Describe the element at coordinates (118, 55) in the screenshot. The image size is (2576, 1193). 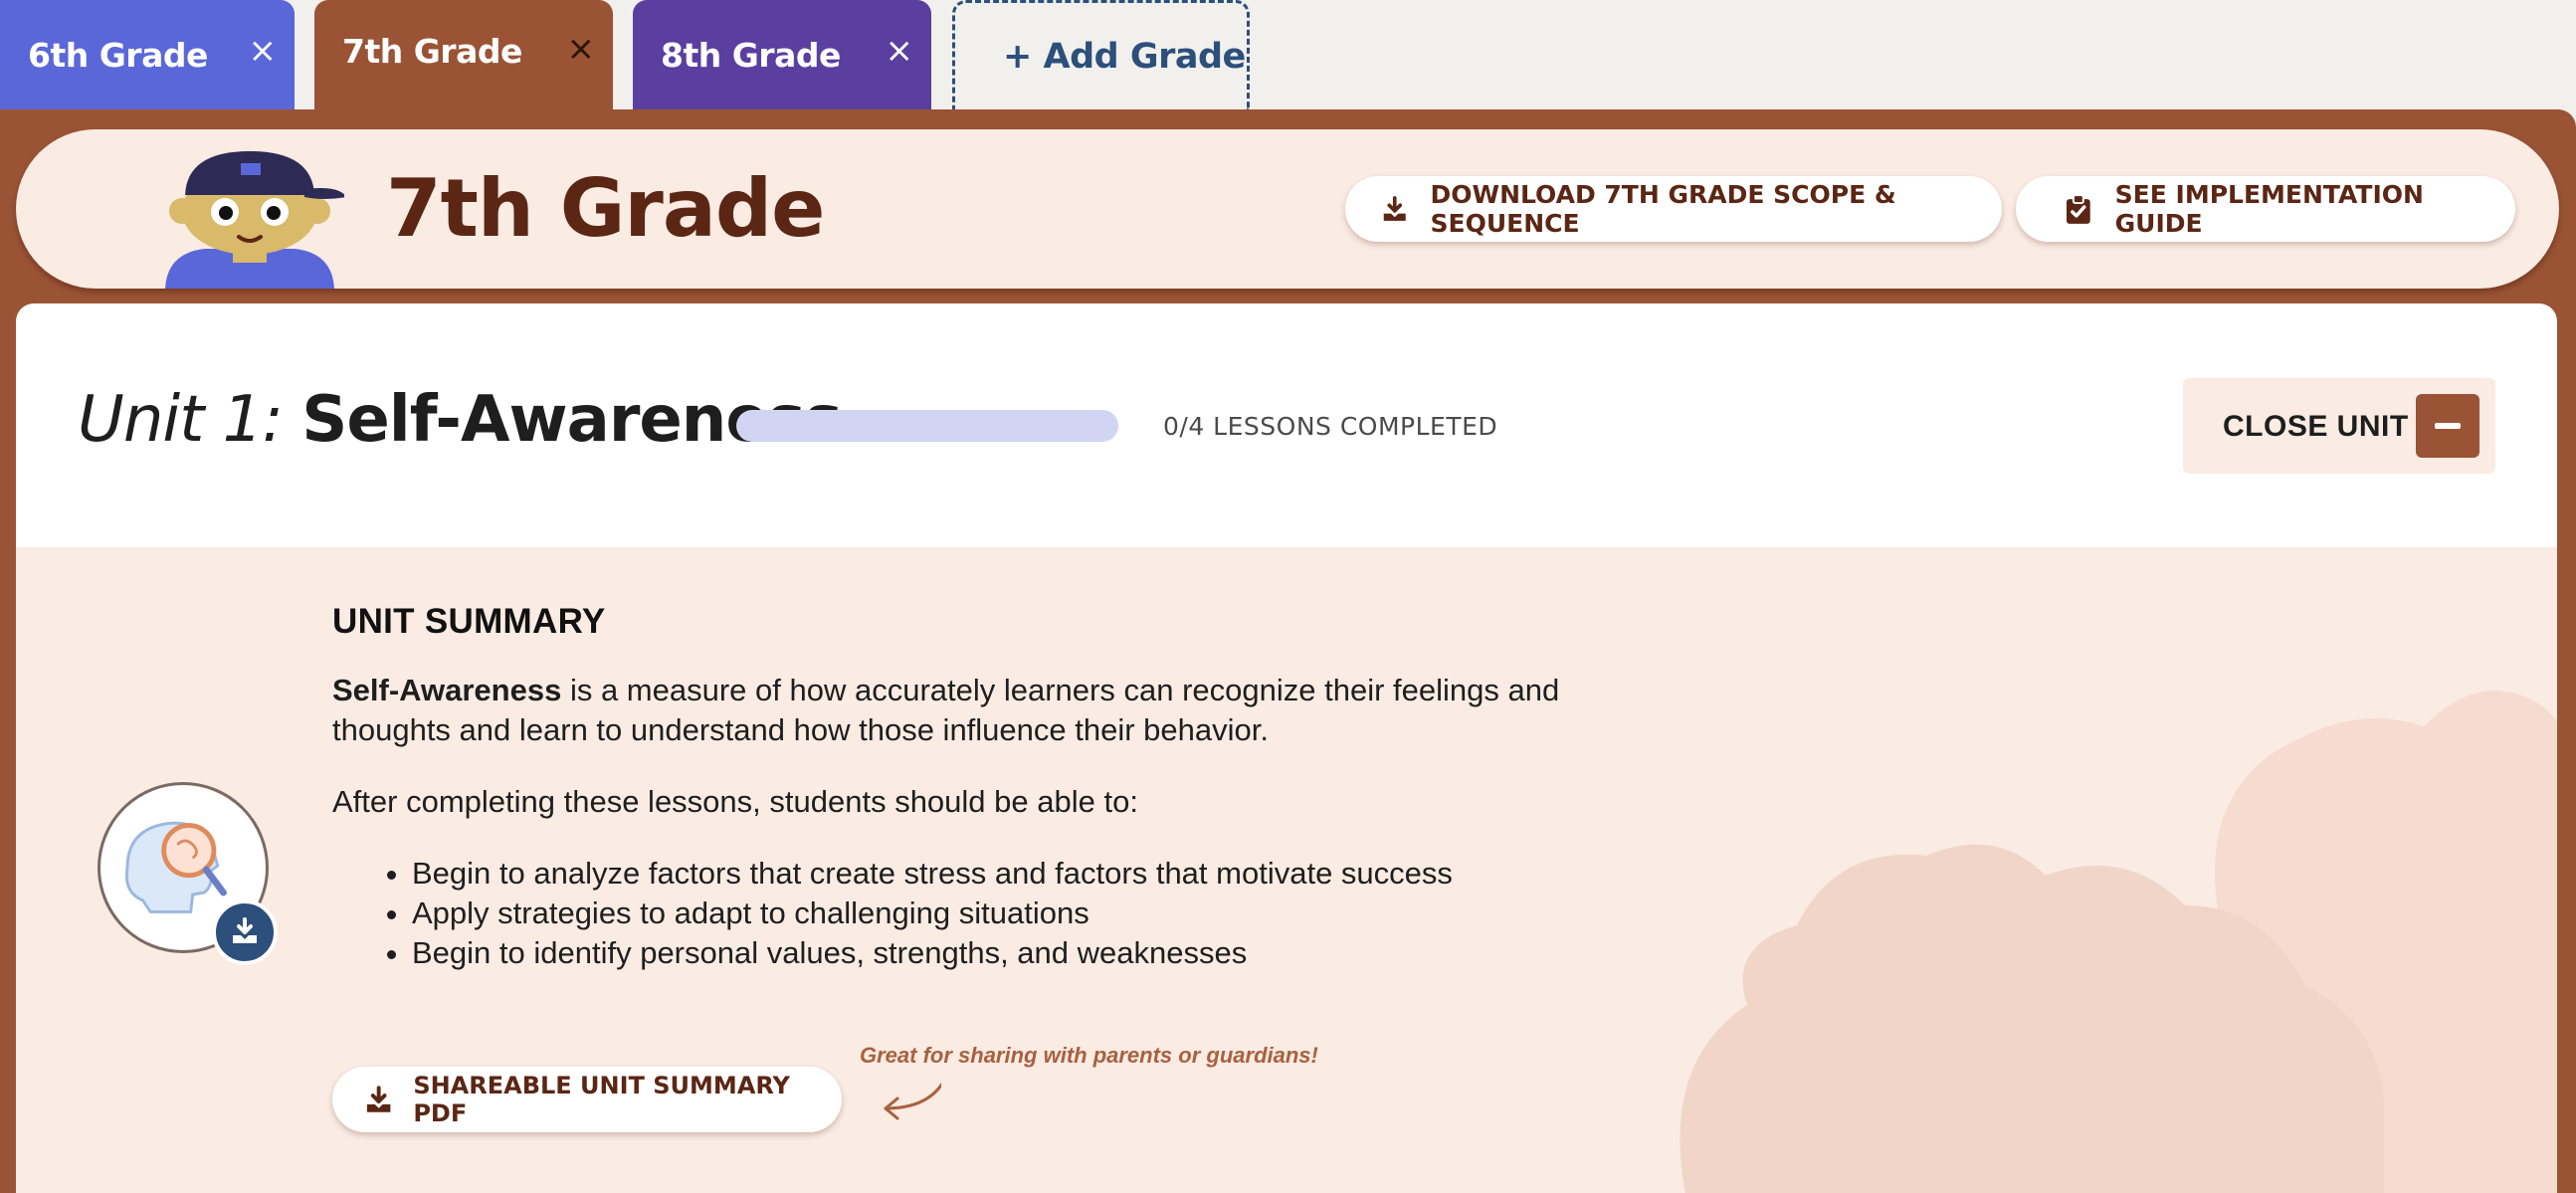
I see `tab-label: 6th Grade` at that location.